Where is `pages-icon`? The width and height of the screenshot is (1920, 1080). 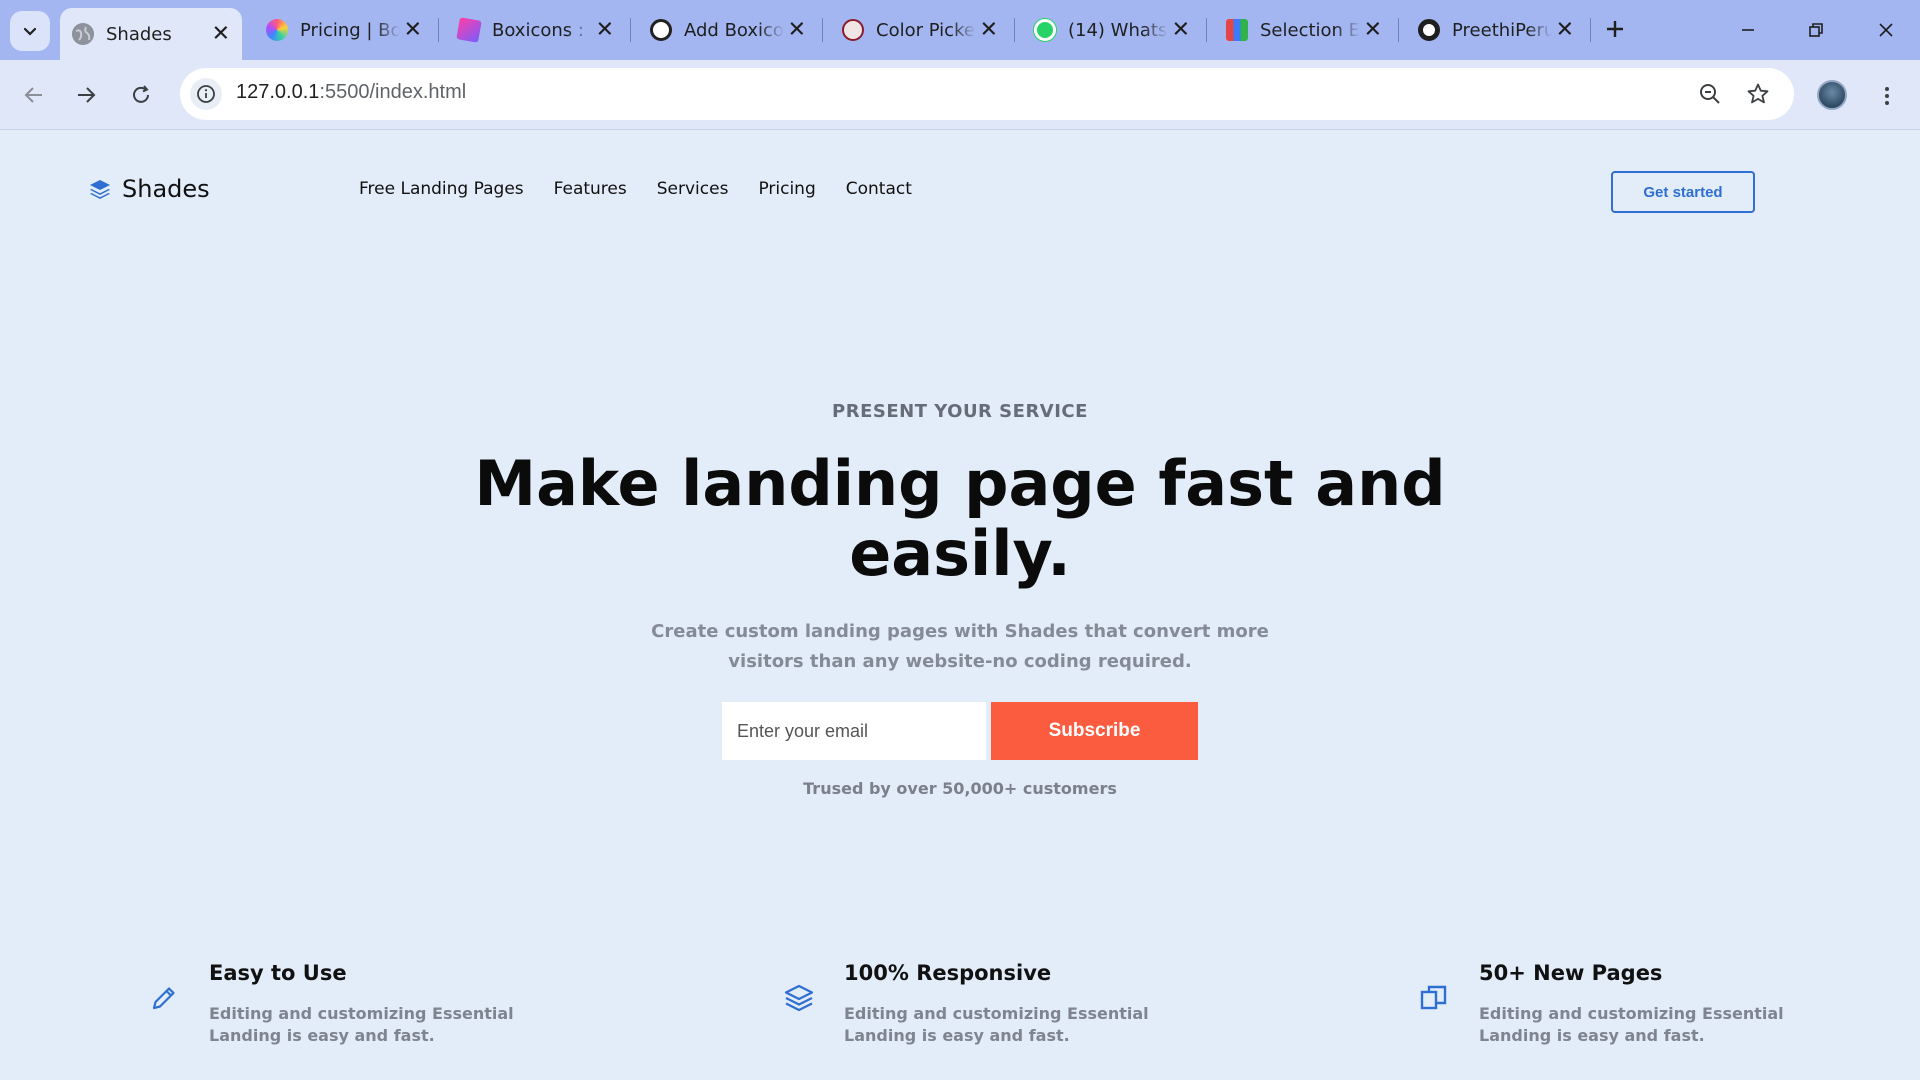 pages-icon is located at coordinates (1434, 998).